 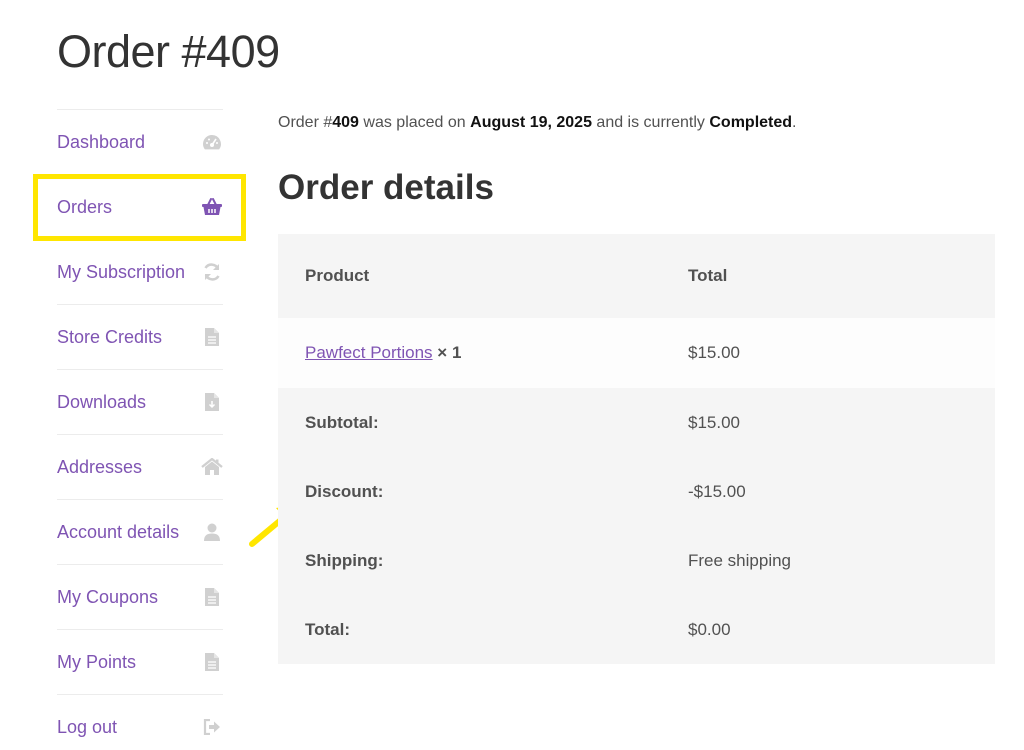 What do you see at coordinates (483, 353) in the screenshot?
I see `product-cell: Pawfect Portions × 1` at bounding box center [483, 353].